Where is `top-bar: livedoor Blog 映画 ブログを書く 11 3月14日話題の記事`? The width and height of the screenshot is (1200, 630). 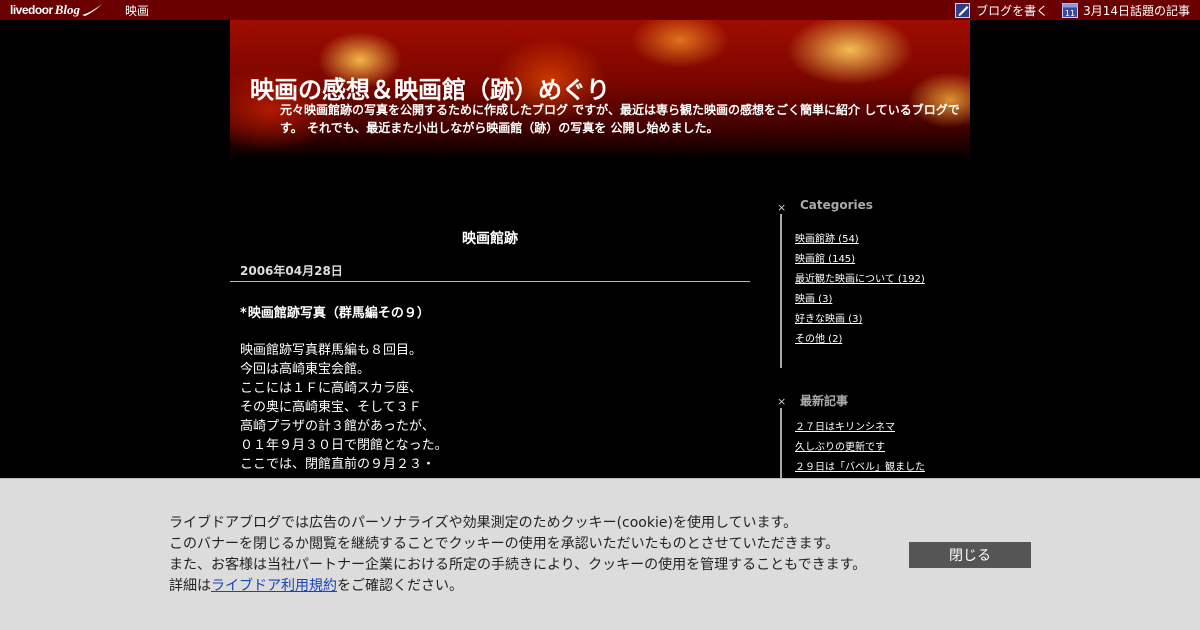
top-bar: livedoor Blog 映画 ブログを書く 11 3月14日話題の記事 is located at coordinates (600, 10).